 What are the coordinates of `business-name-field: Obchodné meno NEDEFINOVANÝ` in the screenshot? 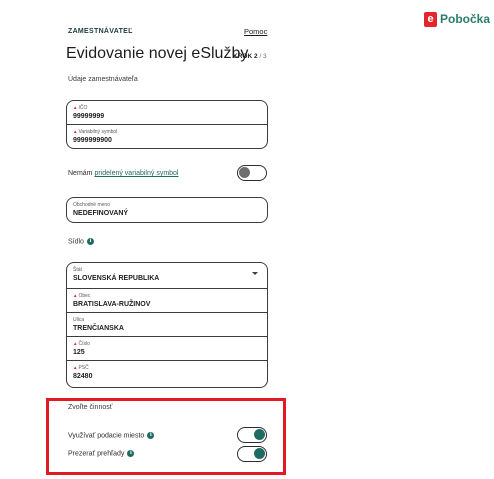 It's located at (167, 210).